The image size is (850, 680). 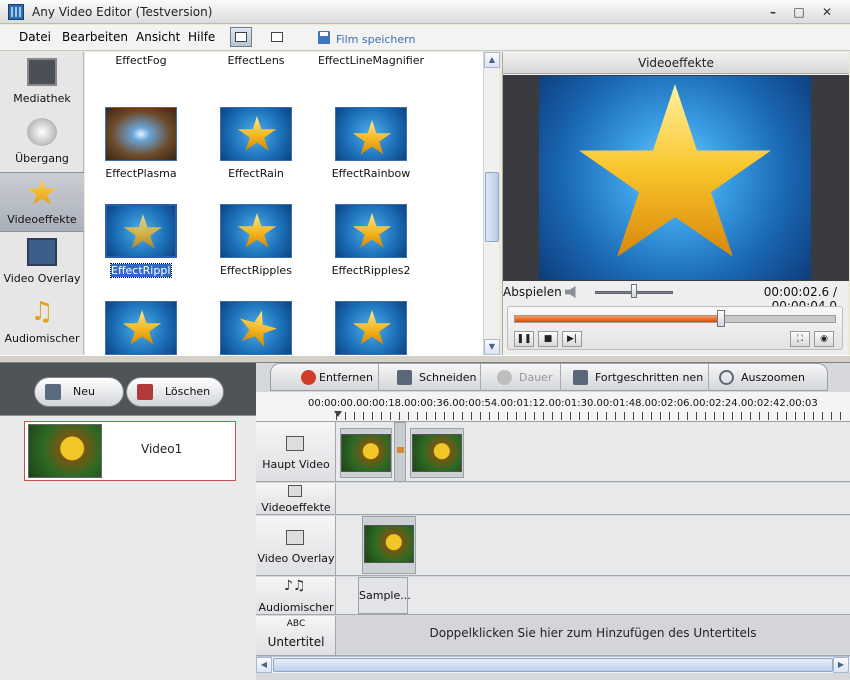 I want to click on track-label-text: Video Overlay, so click(x=296, y=558).